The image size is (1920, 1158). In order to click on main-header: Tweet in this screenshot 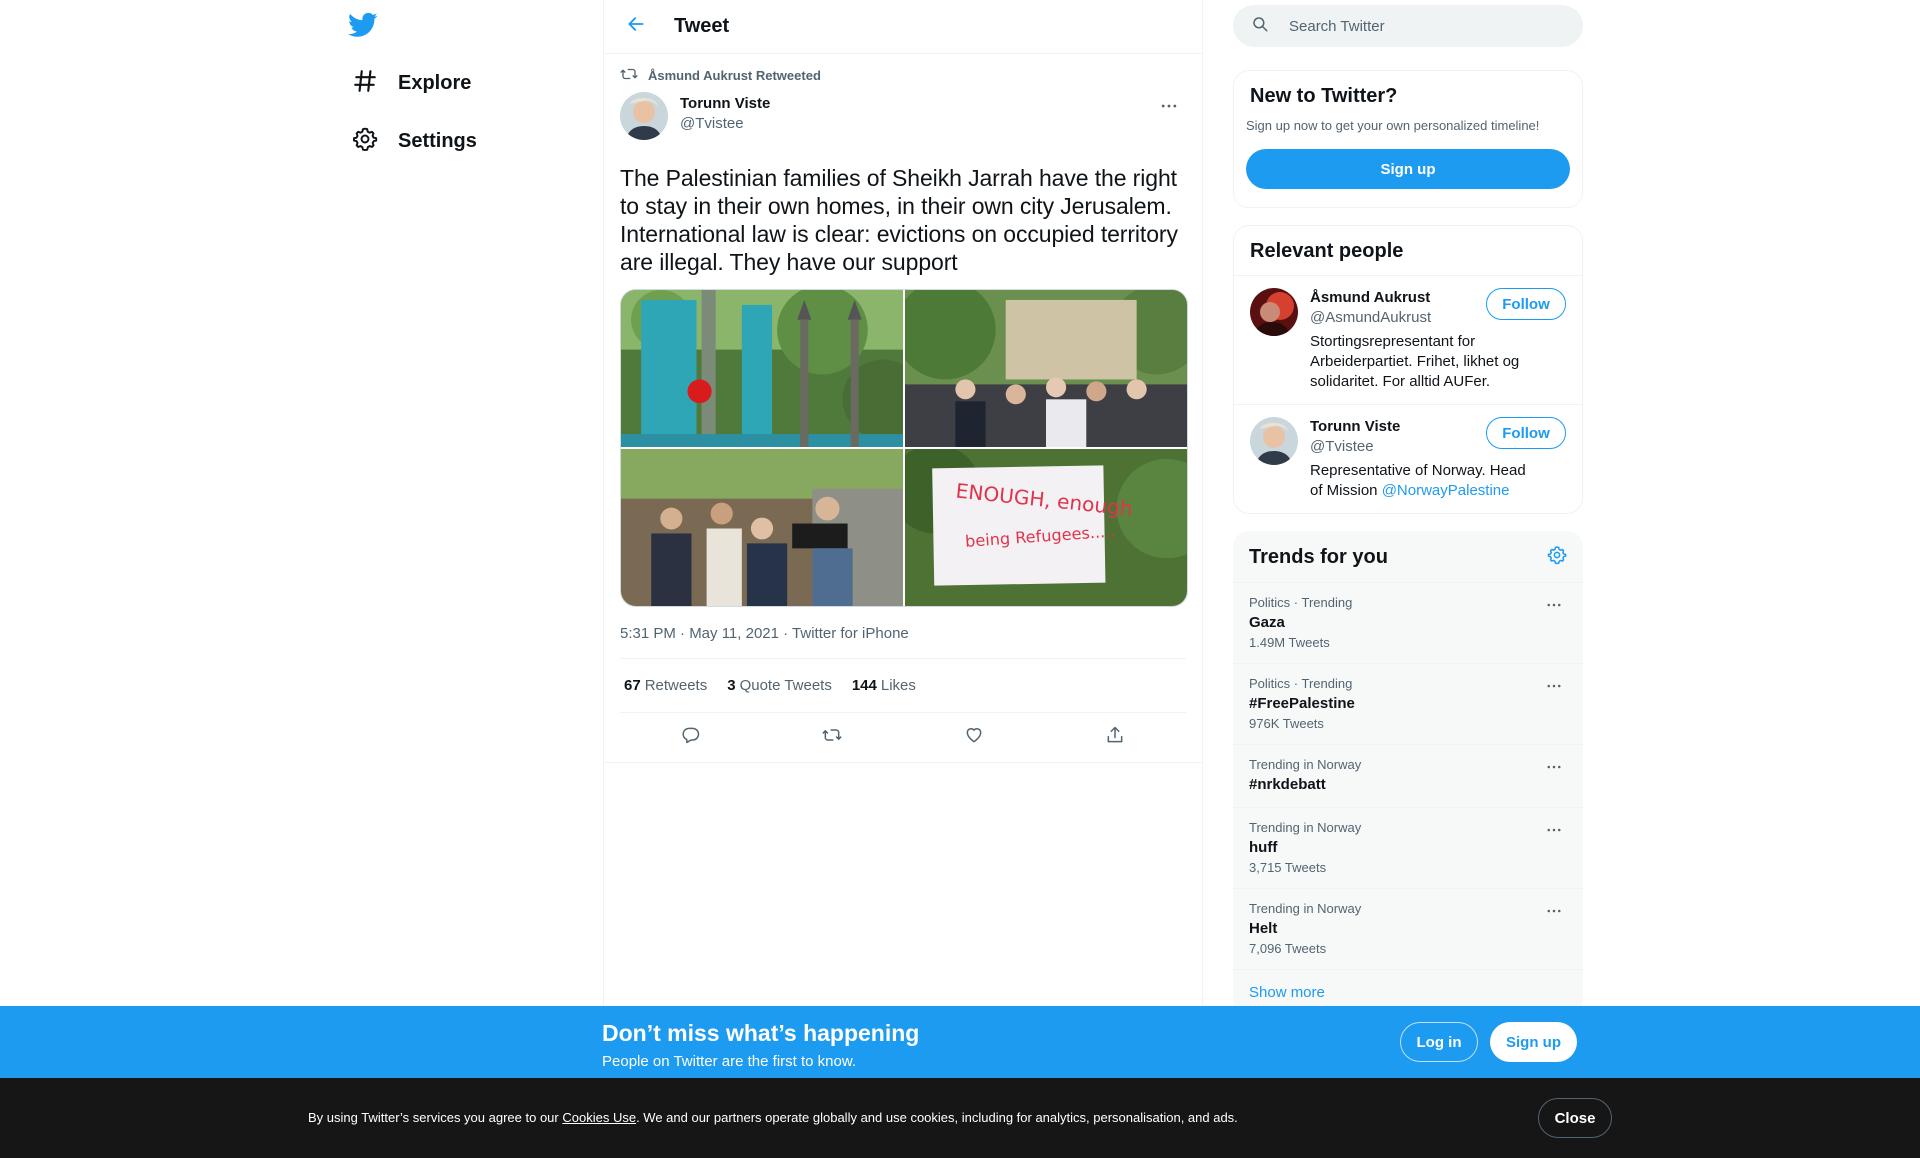, I will do `click(903, 27)`.